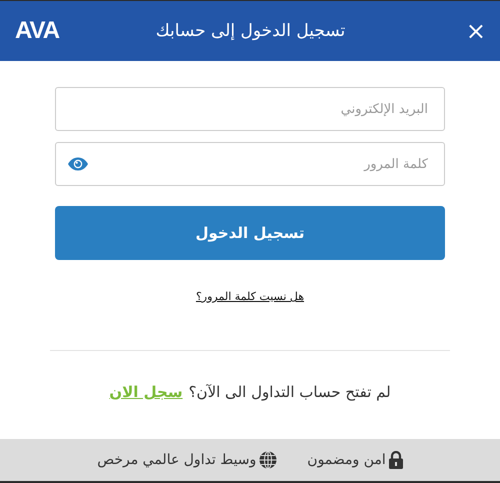 The height and width of the screenshot is (483, 500). I want to click on email-field: البريد الإلكتروني, so click(250, 109).